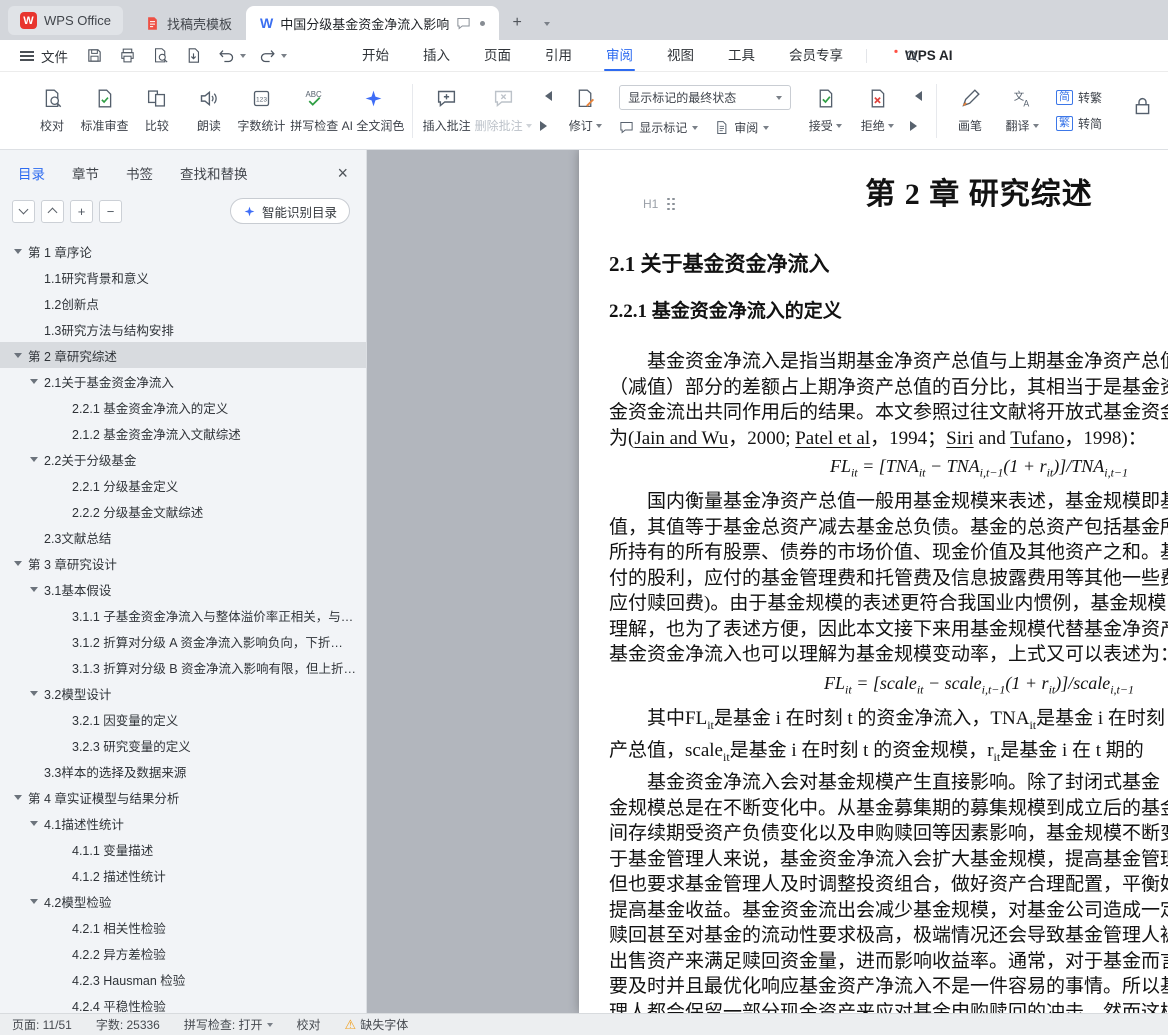 This screenshot has width=1168, height=1035. What do you see at coordinates (243, 57) in the screenshot?
I see `undo-dropdown-caret` at bounding box center [243, 57].